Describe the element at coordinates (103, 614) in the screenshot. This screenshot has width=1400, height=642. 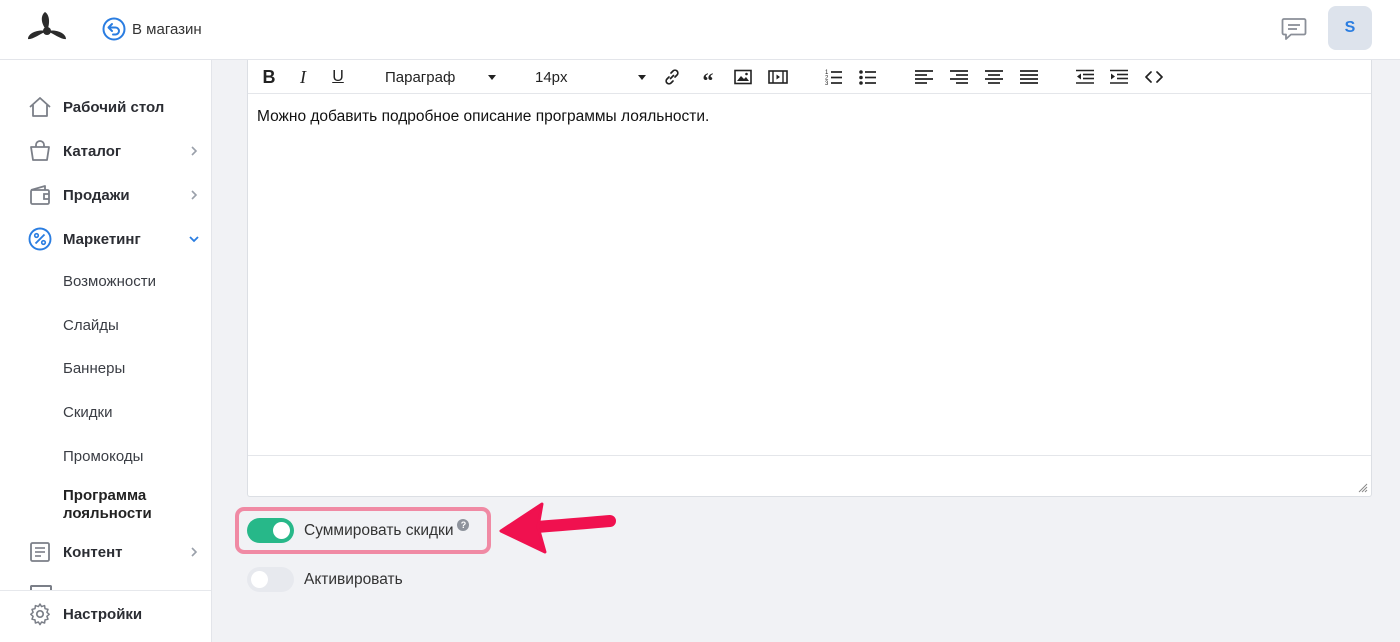
I see `sidebar-item-label: Настройки` at that location.